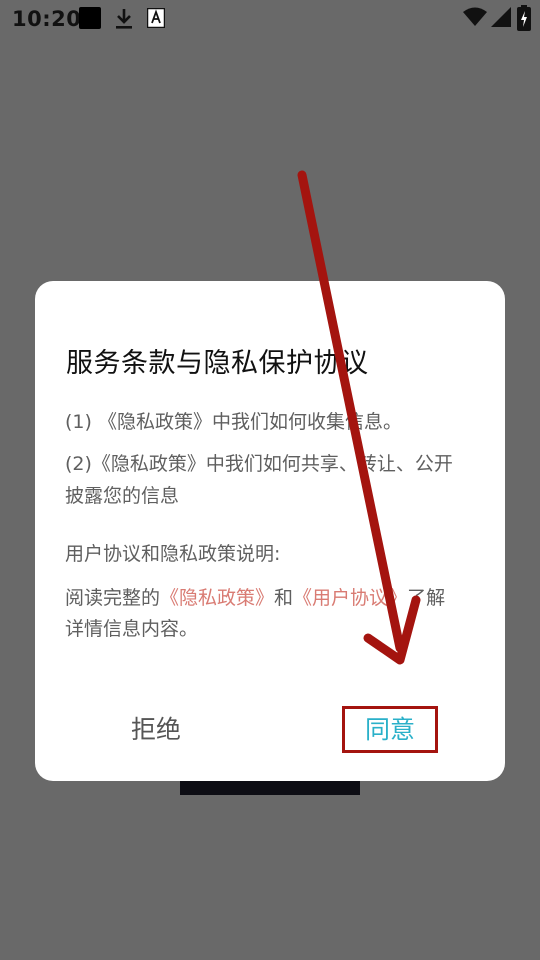  I want to click on dialog-title: 服务条款与隐私保护协议, so click(217, 363).